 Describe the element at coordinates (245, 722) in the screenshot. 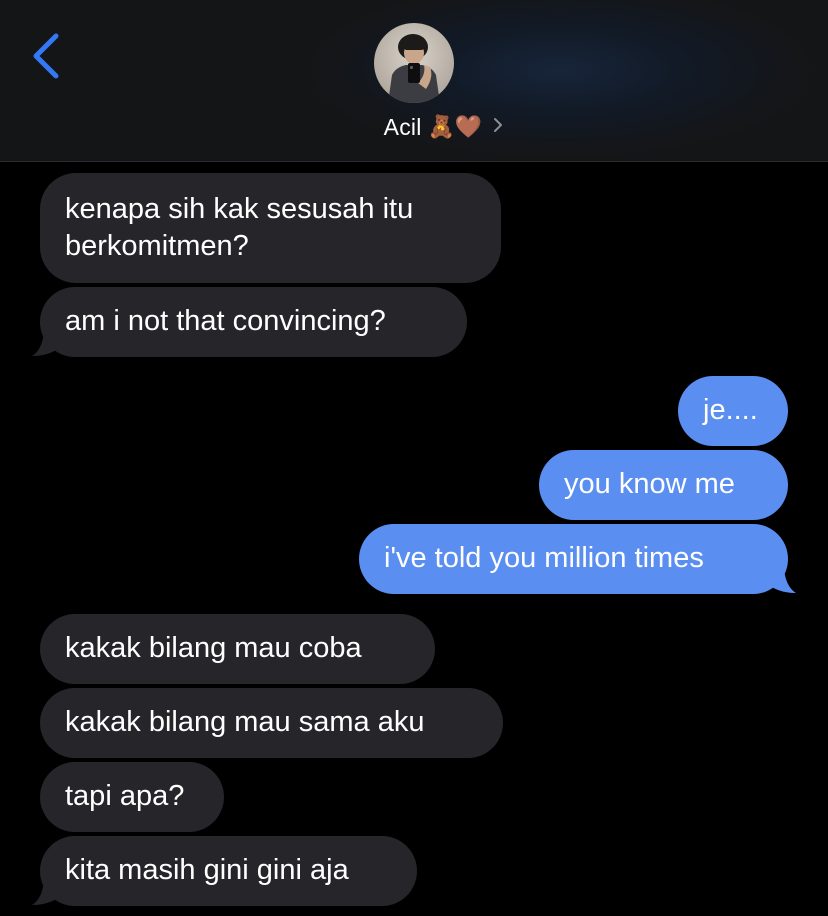

I see `message-text: kakak bilang mau sama aku` at that location.